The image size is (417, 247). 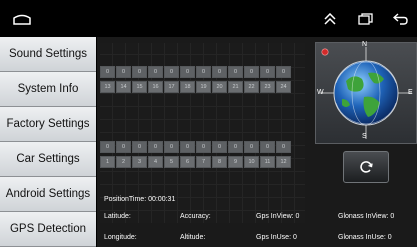 I want to click on refresh-button, so click(x=366, y=167).